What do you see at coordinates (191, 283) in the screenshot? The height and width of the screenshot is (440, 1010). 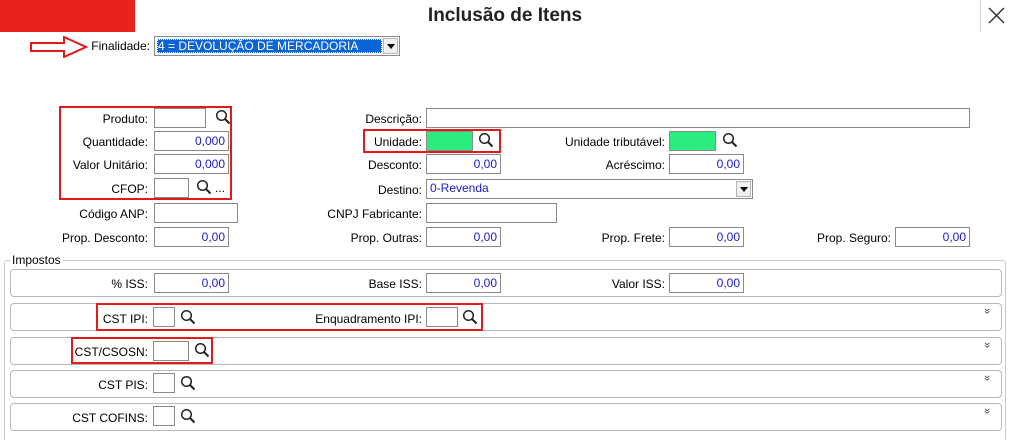 I see `pct-iss-input: 0,00` at bounding box center [191, 283].